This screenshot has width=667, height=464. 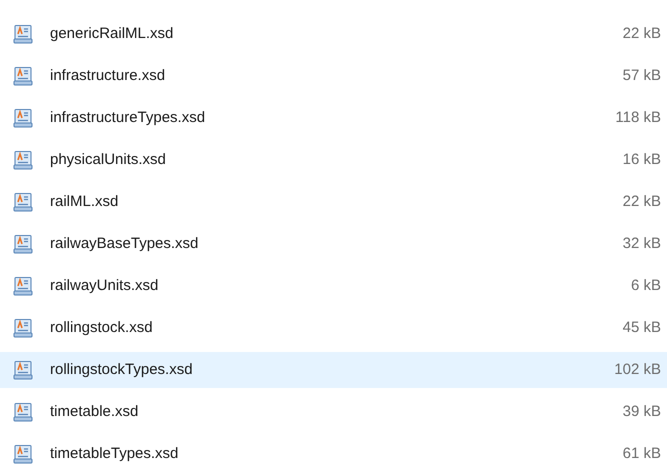 What do you see at coordinates (641, 76) in the screenshot?
I see `file-size: 57 kB` at bounding box center [641, 76].